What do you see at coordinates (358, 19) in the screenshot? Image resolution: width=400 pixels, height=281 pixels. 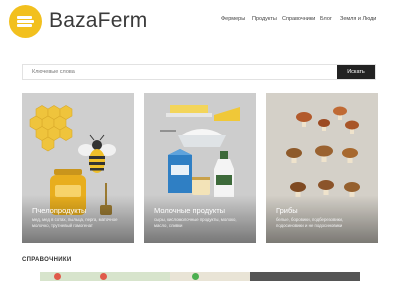 I see `nav-item-land-and-people: Земля и Люди` at bounding box center [358, 19].